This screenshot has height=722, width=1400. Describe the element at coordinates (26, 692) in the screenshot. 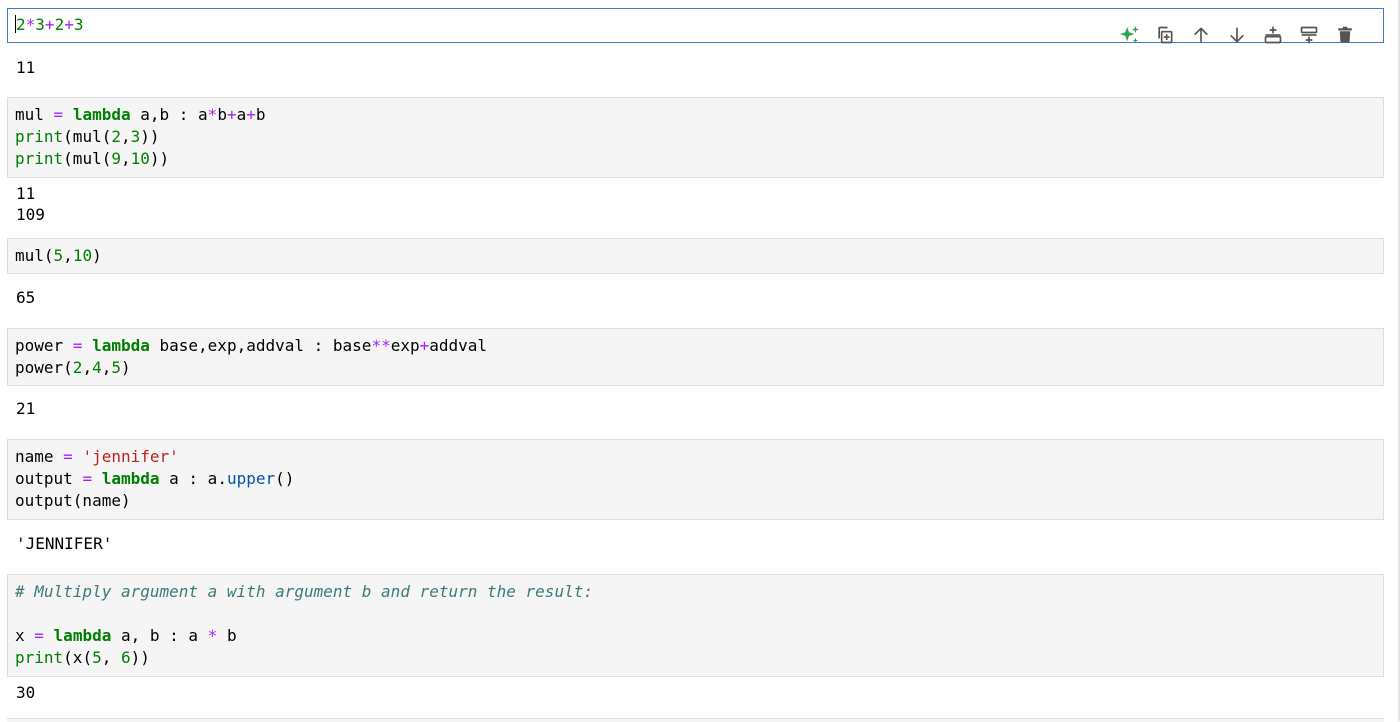

I see `cell-6-output: 30` at that location.